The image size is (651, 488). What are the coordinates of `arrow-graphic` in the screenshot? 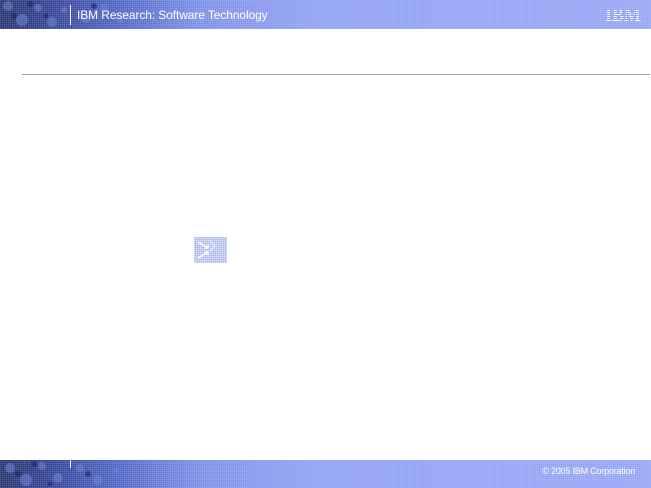 It's located at (210, 250).